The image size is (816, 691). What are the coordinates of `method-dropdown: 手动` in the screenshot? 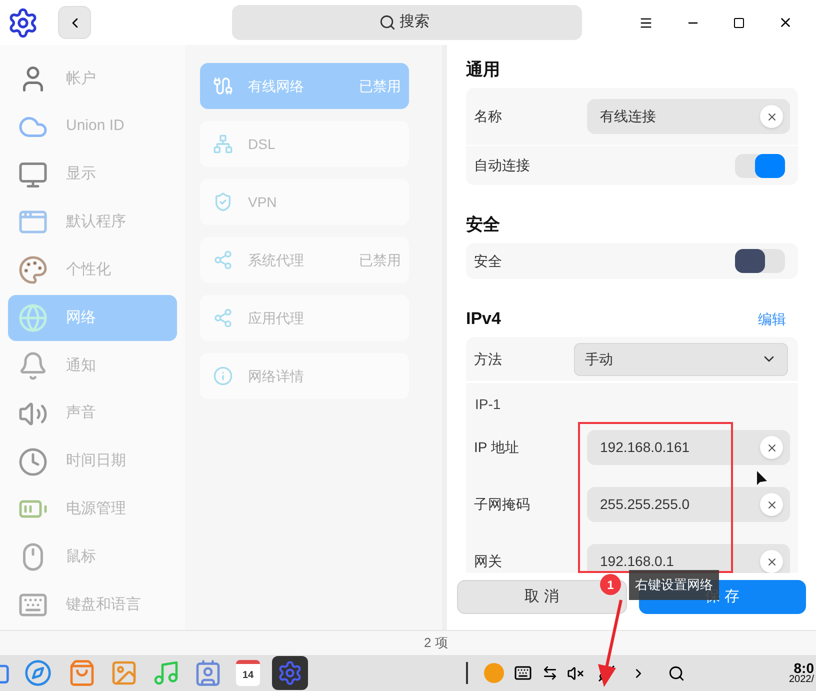 It's located at (681, 359).